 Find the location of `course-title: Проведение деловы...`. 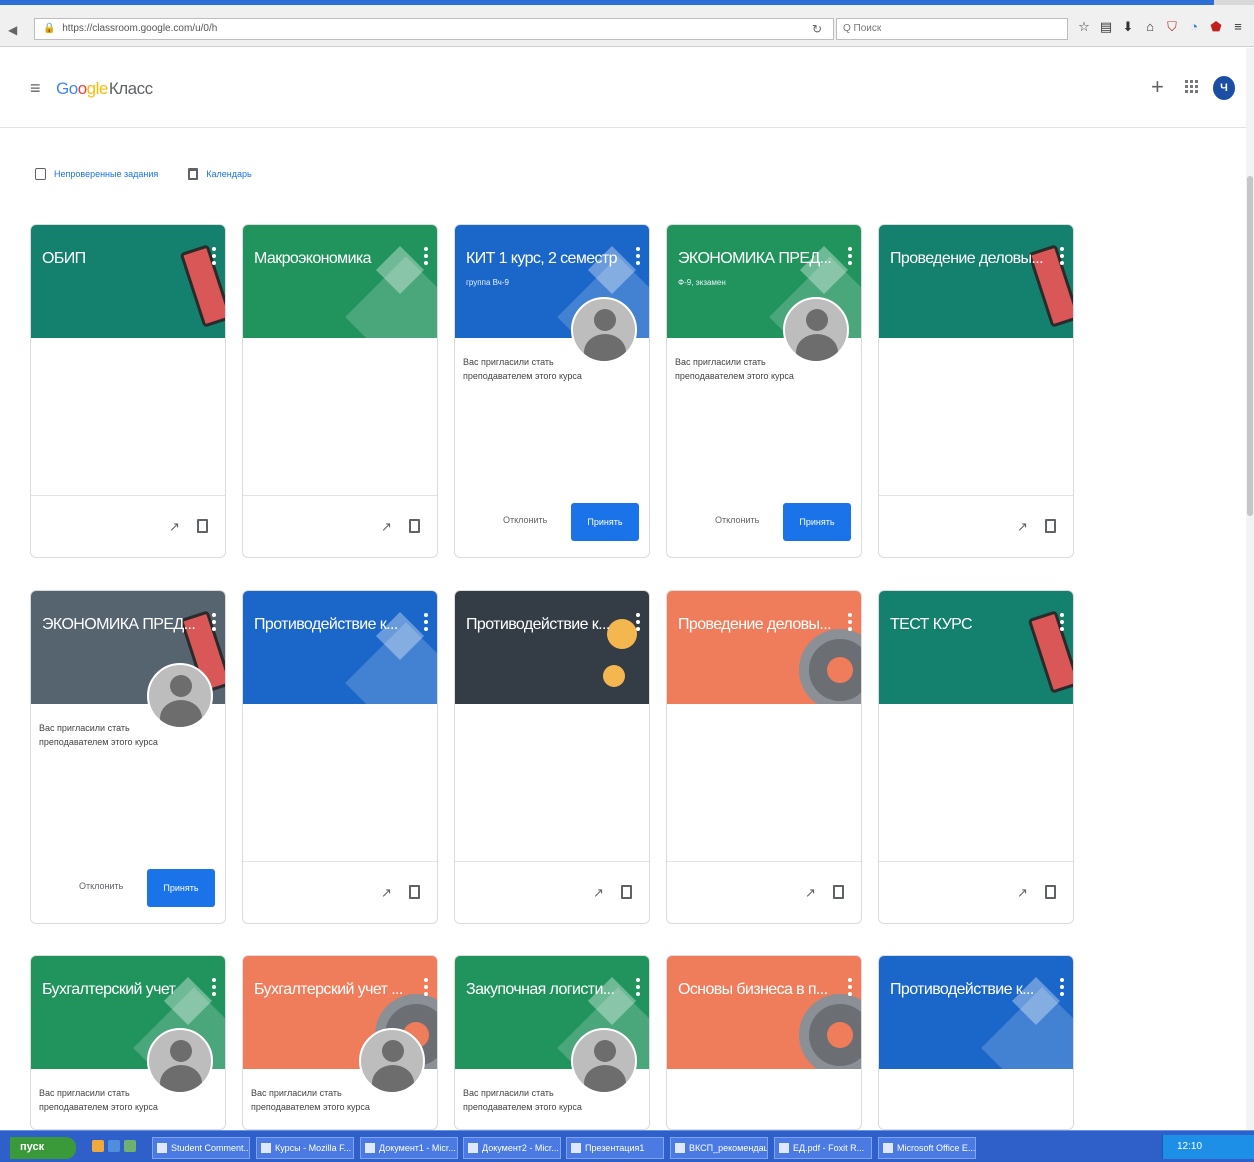

course-title: Проведение деловы... is located at coordinates (758, 625).